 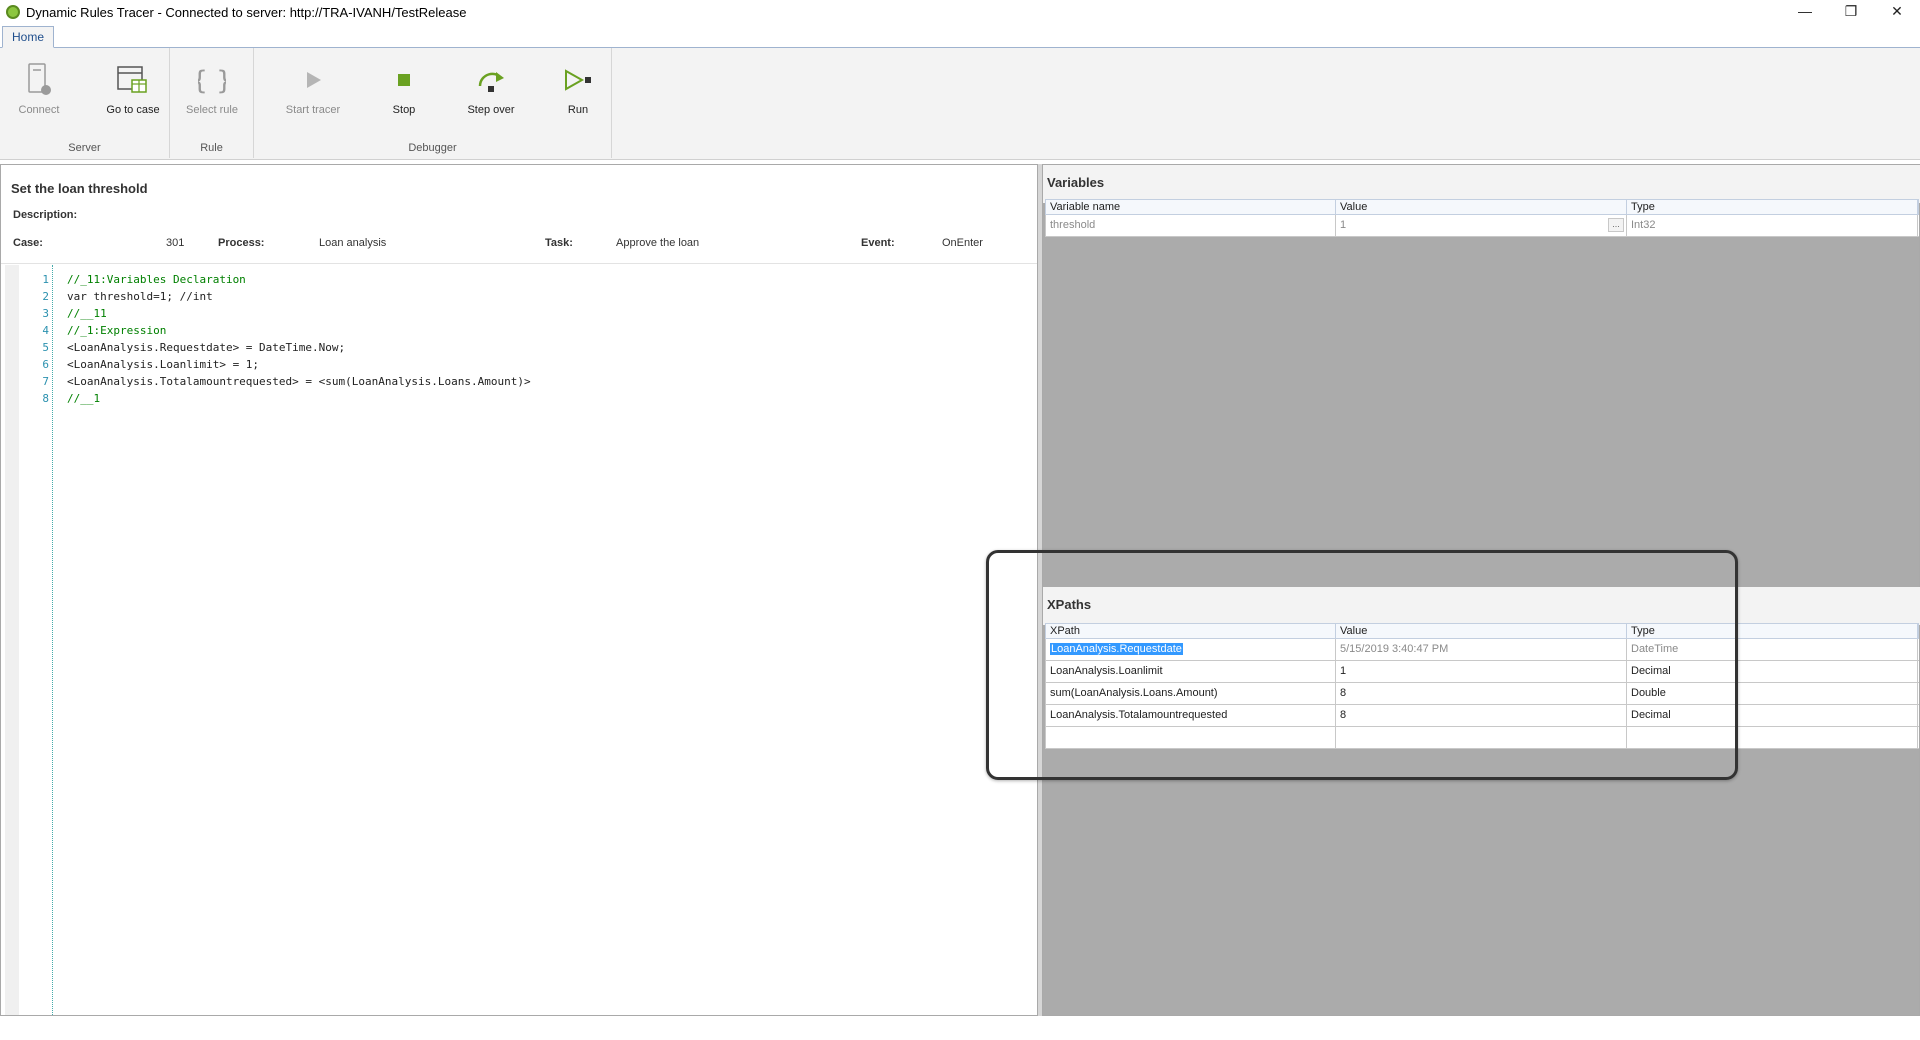 What do you see at coordinates (211, 148) in the screenshot?
I see `group-label-rule: Rule` at bounding box center [211, 148].